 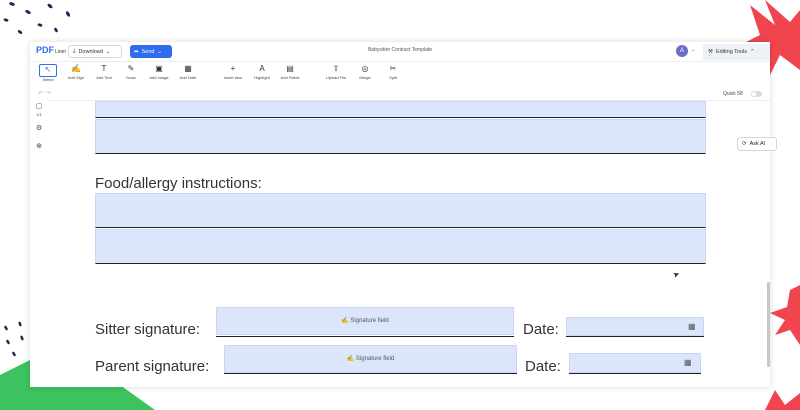 I want to click on parent-date-line, so click(x=635, y=373).